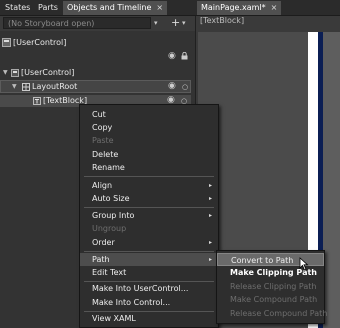 This screenshot has width=340, height=328. What do you see at coordinates (55, 86) in the screenshot?
I see `tree-label: LayoutRoot` at bounding box center [55, 86].